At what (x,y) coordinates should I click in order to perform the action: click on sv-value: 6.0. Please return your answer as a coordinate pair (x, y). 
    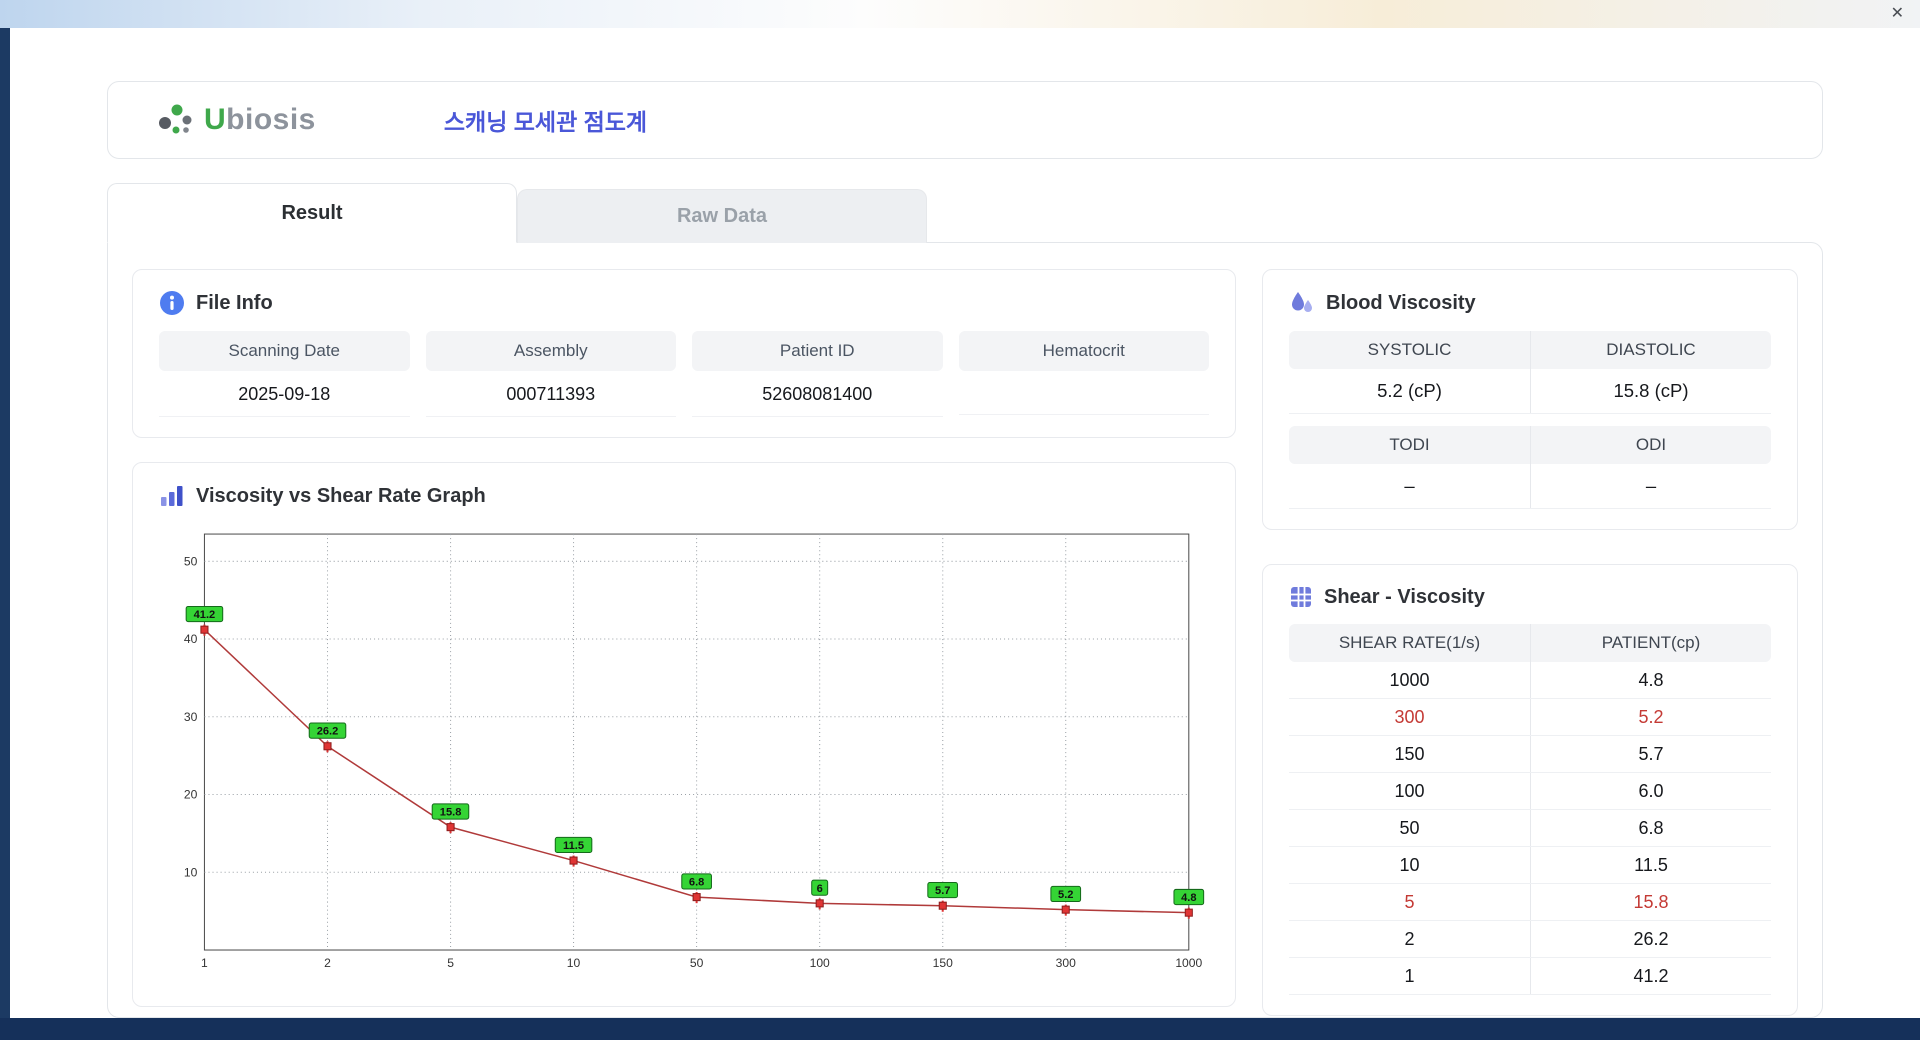
    Looking at the image, I should click on (1650, 791).